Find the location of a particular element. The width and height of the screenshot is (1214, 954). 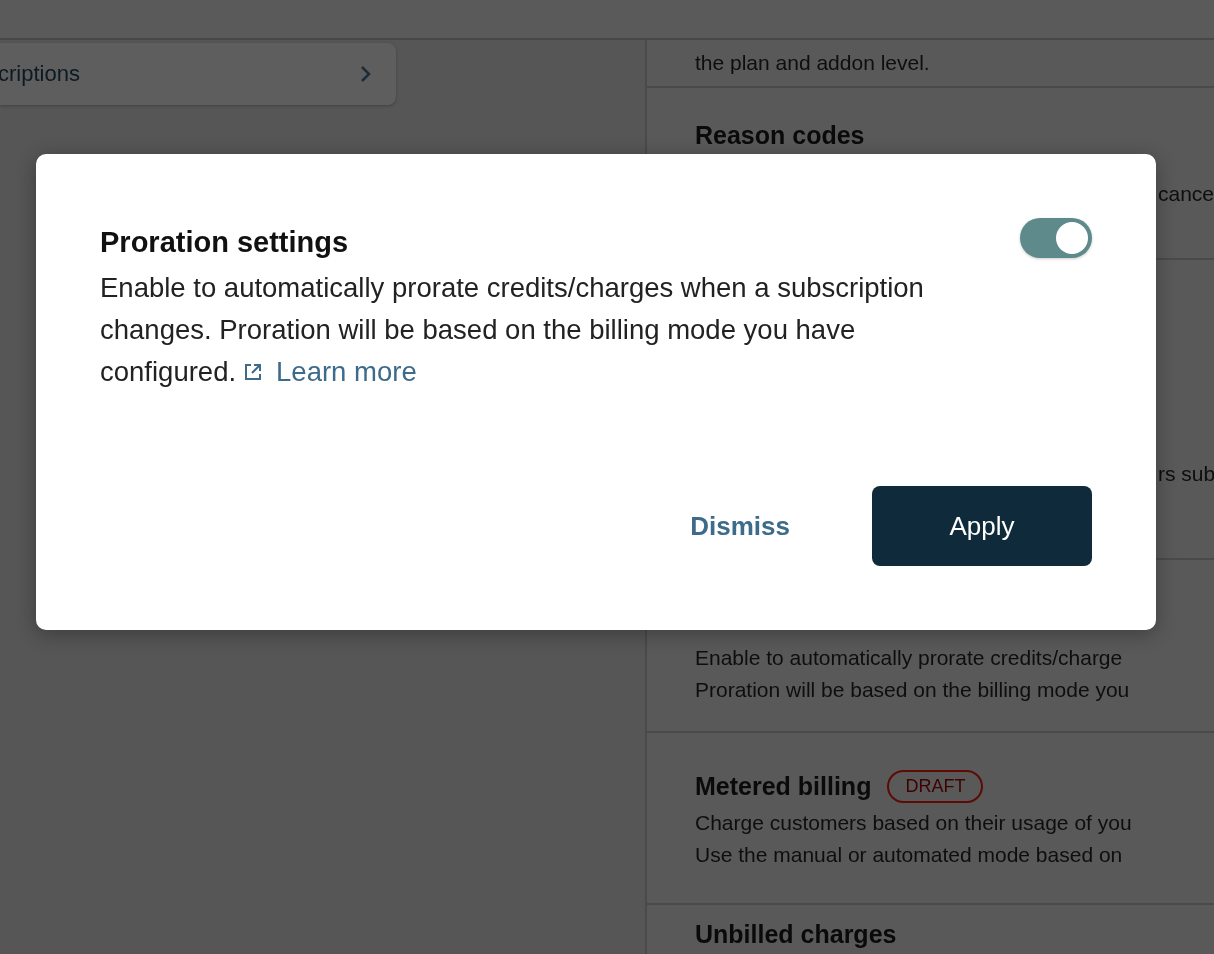

learn-more-link: Learn more is located at coordinates (330, 372).